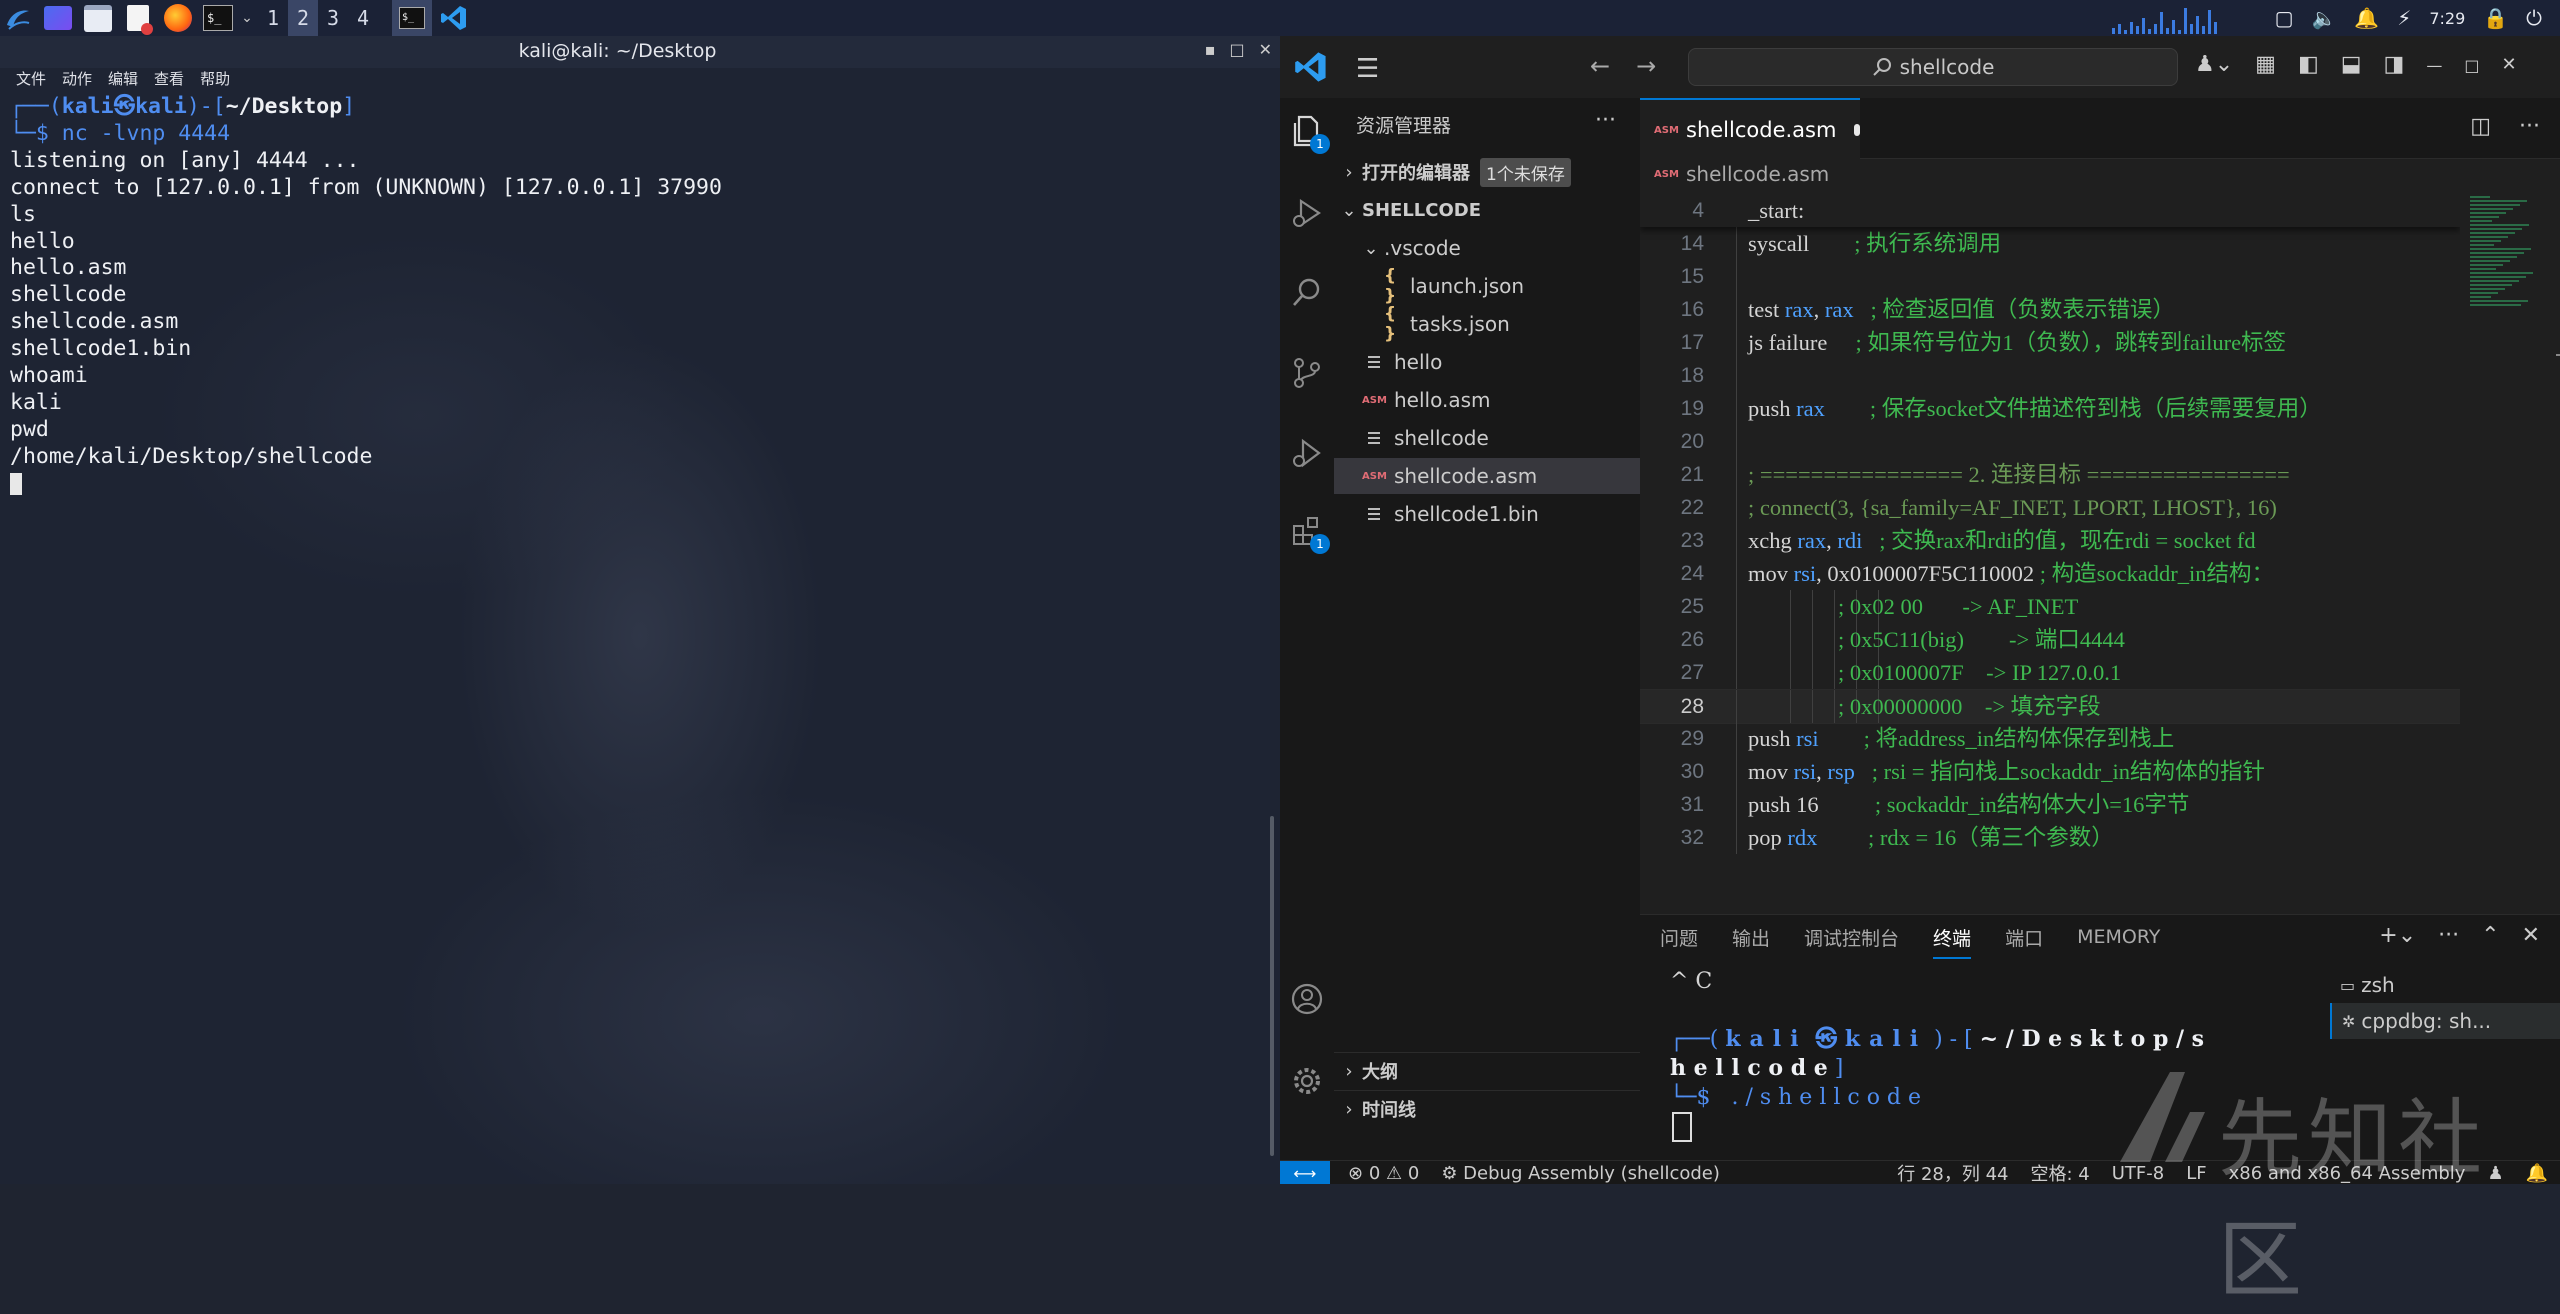 The image size is (2560, 1314). What do you see at coordinates (1309, 133) in the screenshot?
I see `explorer-icon: 1` at bounding box center [1309, 133].